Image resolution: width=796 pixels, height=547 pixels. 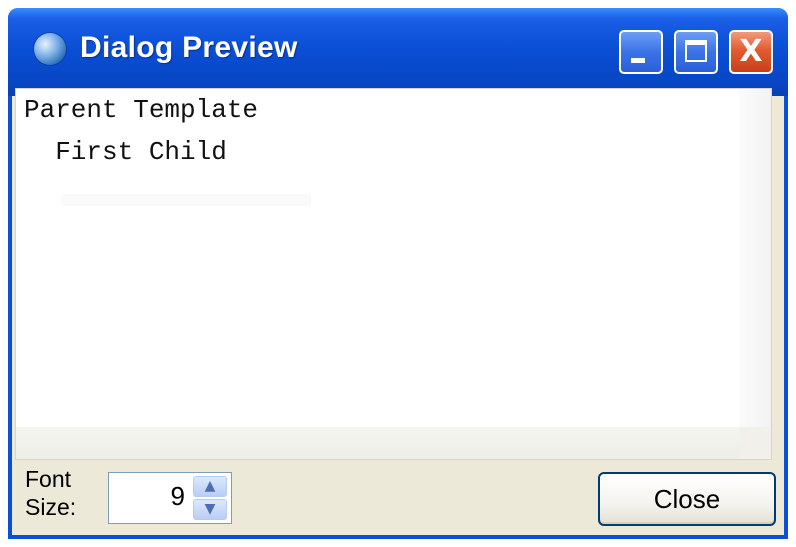 I want to click on minimize-icon, so click(x=638, y=60).